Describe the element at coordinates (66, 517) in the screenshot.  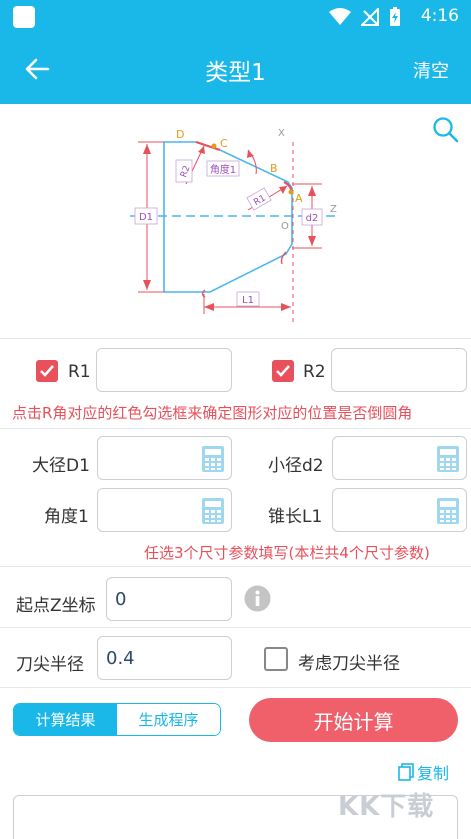
I see `angle-label: 角度1` at that location.